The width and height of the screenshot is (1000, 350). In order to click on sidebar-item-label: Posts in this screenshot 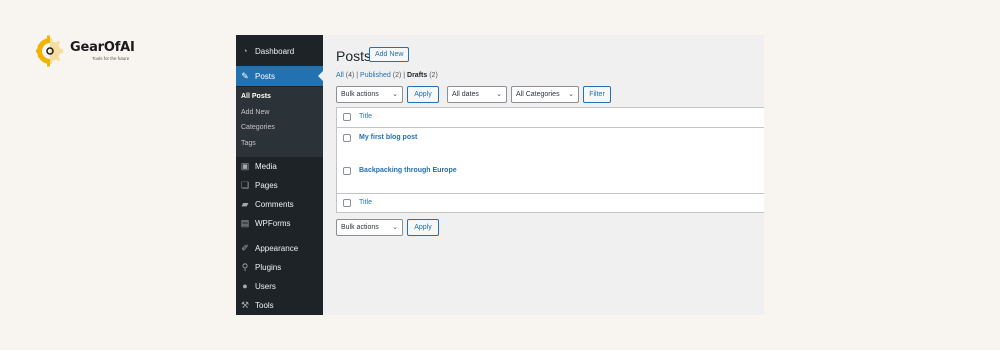, I will do `click(265, 76)`.